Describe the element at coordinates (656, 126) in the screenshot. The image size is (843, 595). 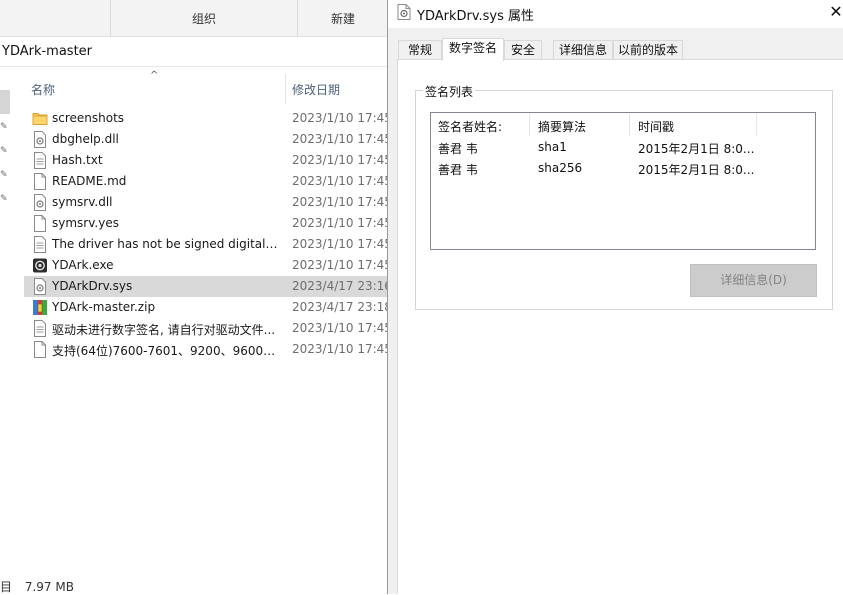
I see `list-header-timestamp: 时间戳` at that location.